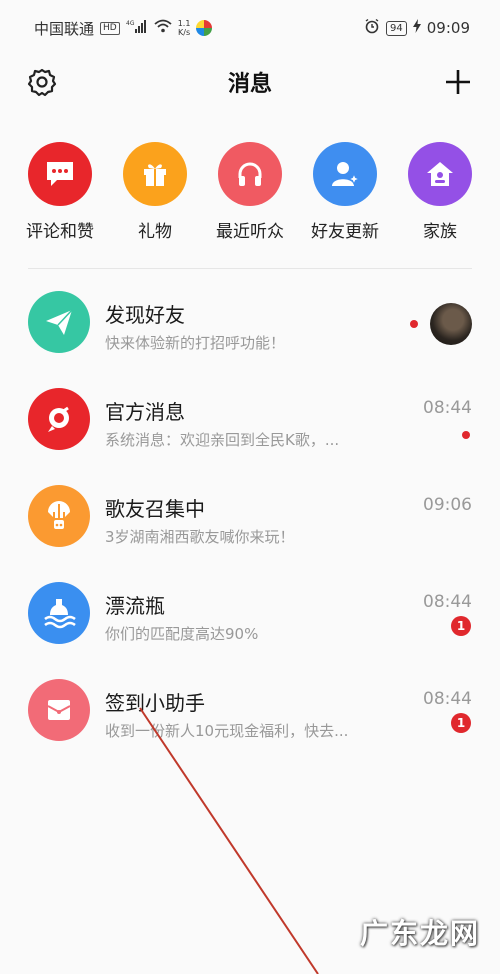 The height and width of the screenshot is (974, 500). Describe the element at coordinates (195, 343) in the screenshot. I see `message-preview: 快来体验新的打招呼功能！` at that location.